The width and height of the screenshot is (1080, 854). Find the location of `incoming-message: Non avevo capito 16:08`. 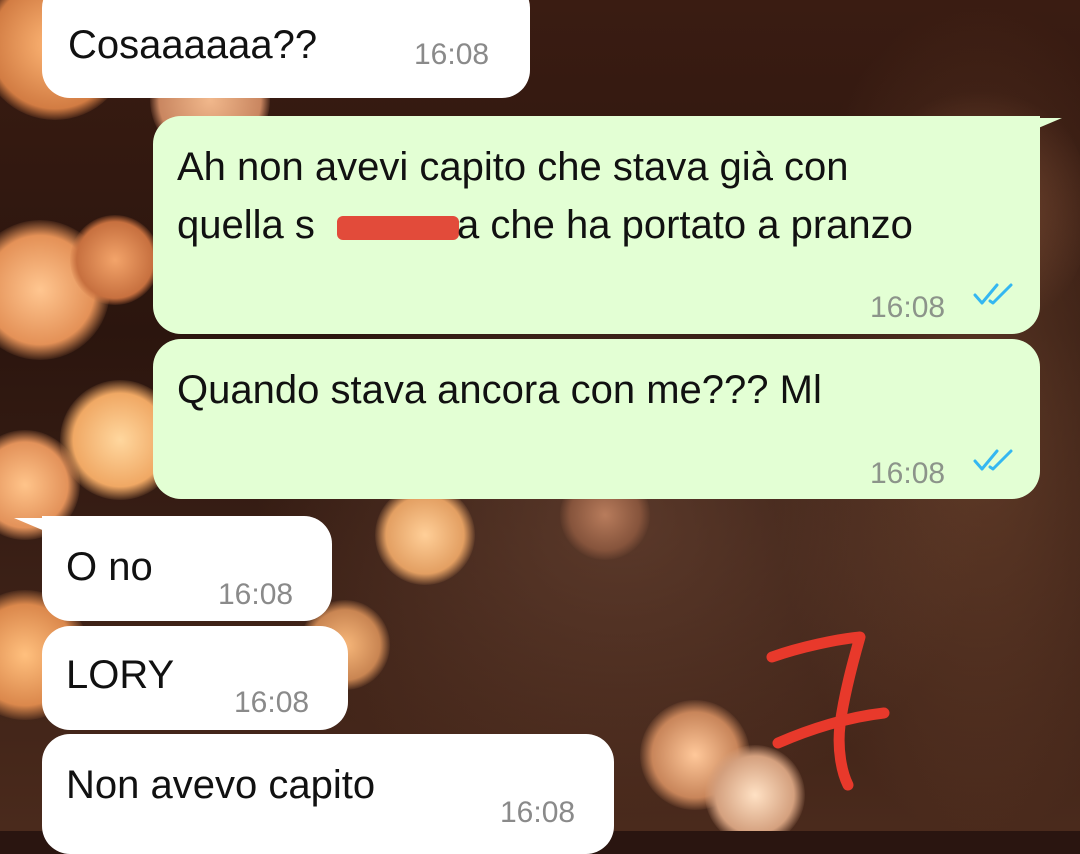

incoming-message: Non avevo capito 16:08 is located at coordinates (328, 794).